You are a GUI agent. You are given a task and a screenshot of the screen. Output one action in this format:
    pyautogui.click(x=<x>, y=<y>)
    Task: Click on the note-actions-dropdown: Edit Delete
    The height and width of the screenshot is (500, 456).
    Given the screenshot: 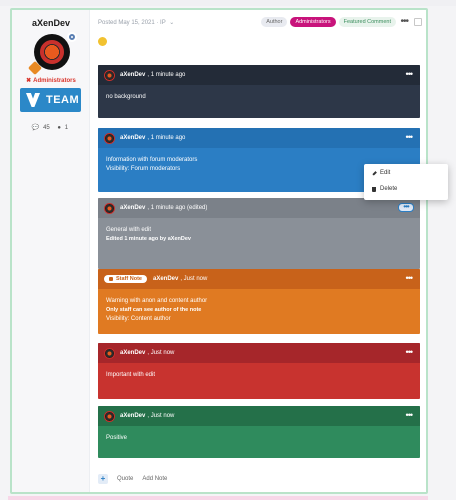 What is the action you would take?
    pyautogui.click(x=406, y=182)
    